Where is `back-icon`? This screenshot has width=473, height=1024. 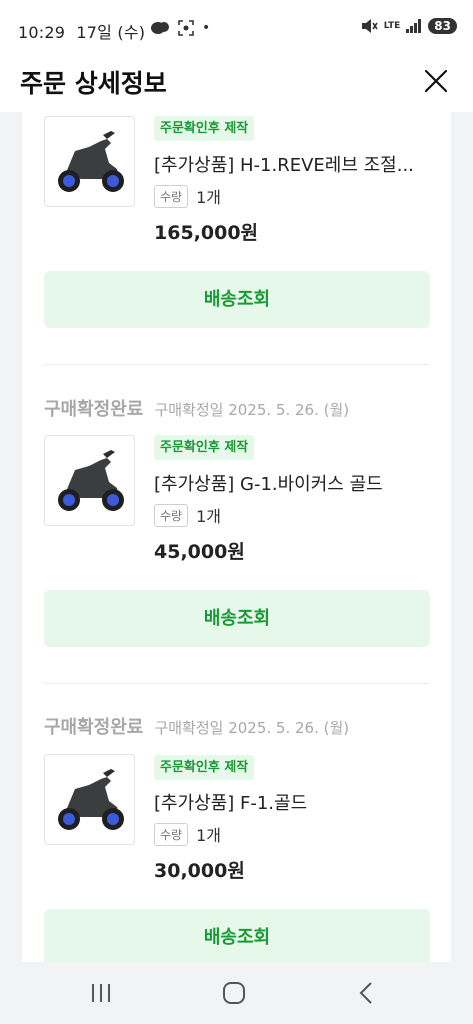 back-icon is located at coordinates (365, 993).